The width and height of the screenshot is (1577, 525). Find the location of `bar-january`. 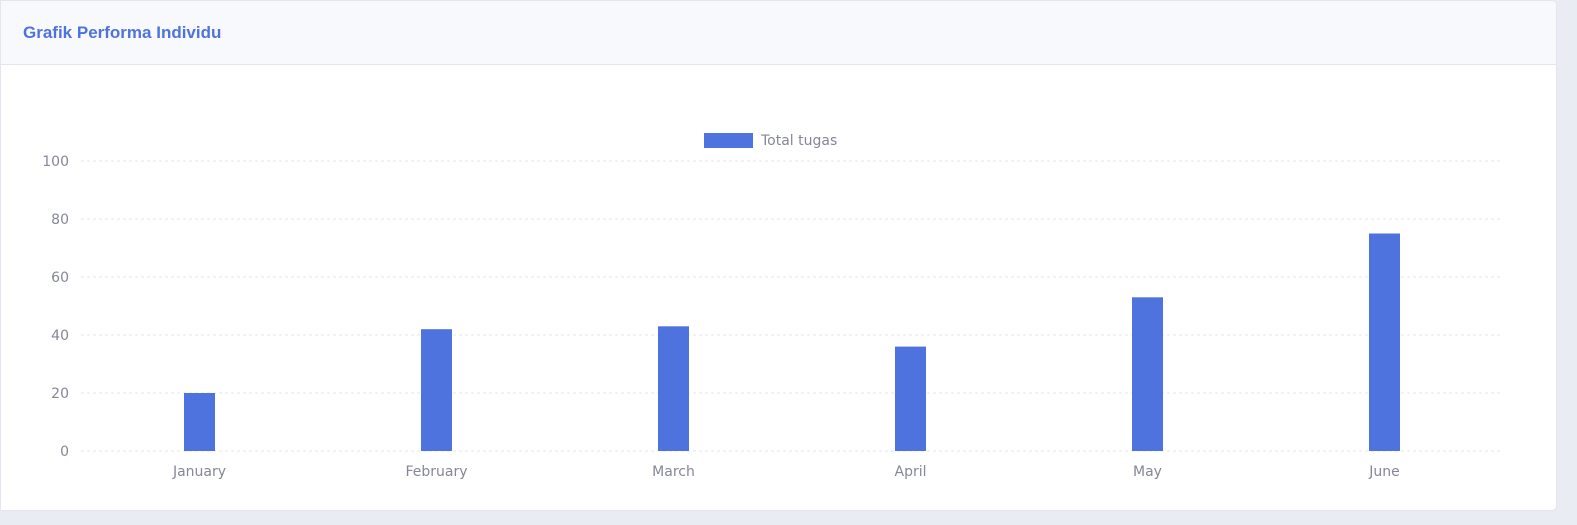

bar-january is located at coordinates (199, 422).